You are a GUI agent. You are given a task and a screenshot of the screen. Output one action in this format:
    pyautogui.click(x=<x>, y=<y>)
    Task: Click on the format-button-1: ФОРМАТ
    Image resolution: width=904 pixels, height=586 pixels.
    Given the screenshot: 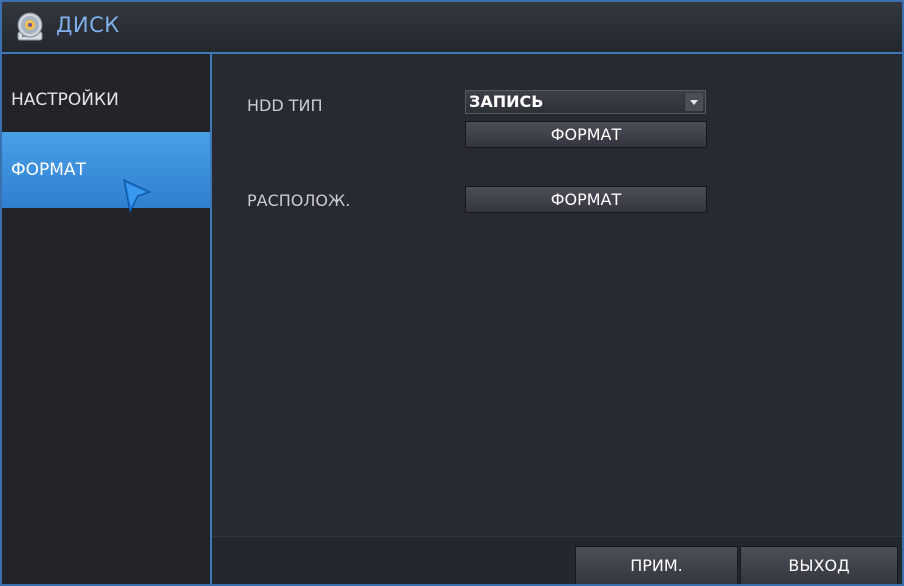 What is the action you would take?
    pyautogui.click(x=586, y=134)
    